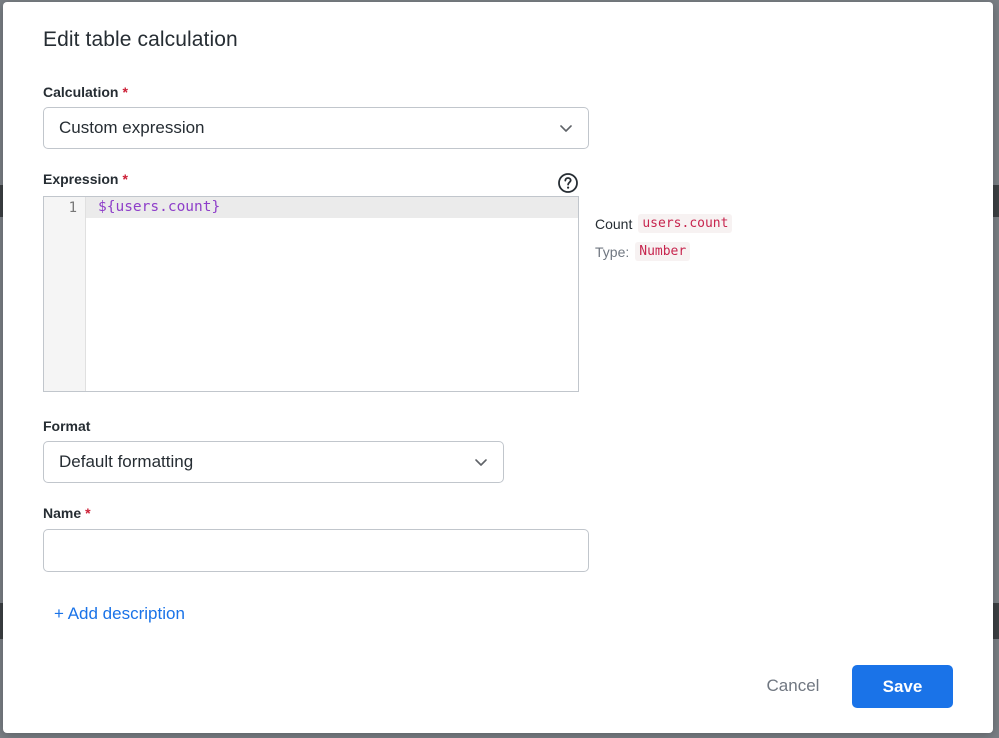  Describe the element at coordinates (568, 183) in the screenshot. I see `question-circle-icon` at that location.